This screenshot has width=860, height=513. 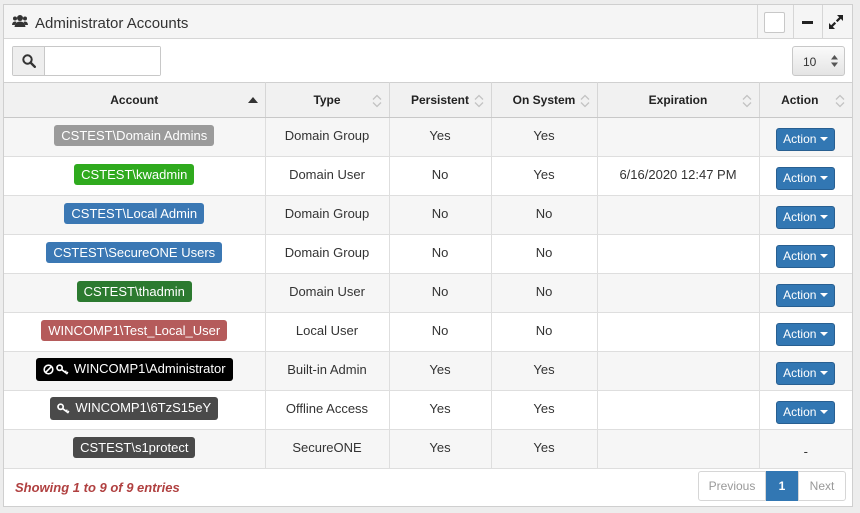 I want to click on account-badge: WINCOMP1\Administrator, so click(x=134, y=369).